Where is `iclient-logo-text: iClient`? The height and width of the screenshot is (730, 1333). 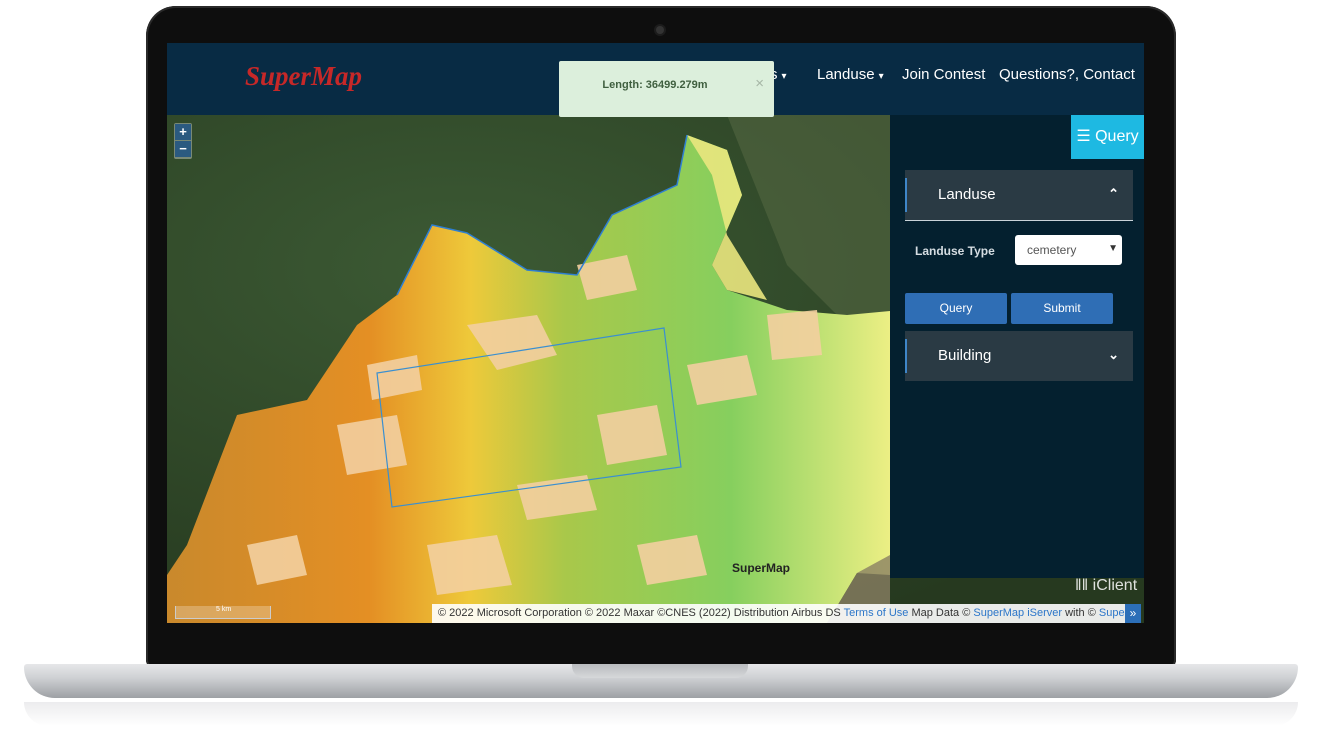
iclient-logo-text: iClient is located at coordinates (1115, 585).